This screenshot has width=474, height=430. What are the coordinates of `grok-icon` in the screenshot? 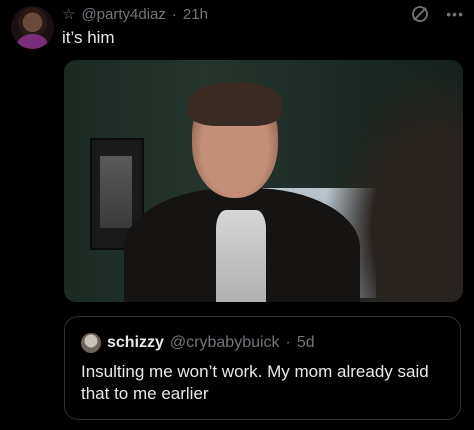 It's located at (420, 14).